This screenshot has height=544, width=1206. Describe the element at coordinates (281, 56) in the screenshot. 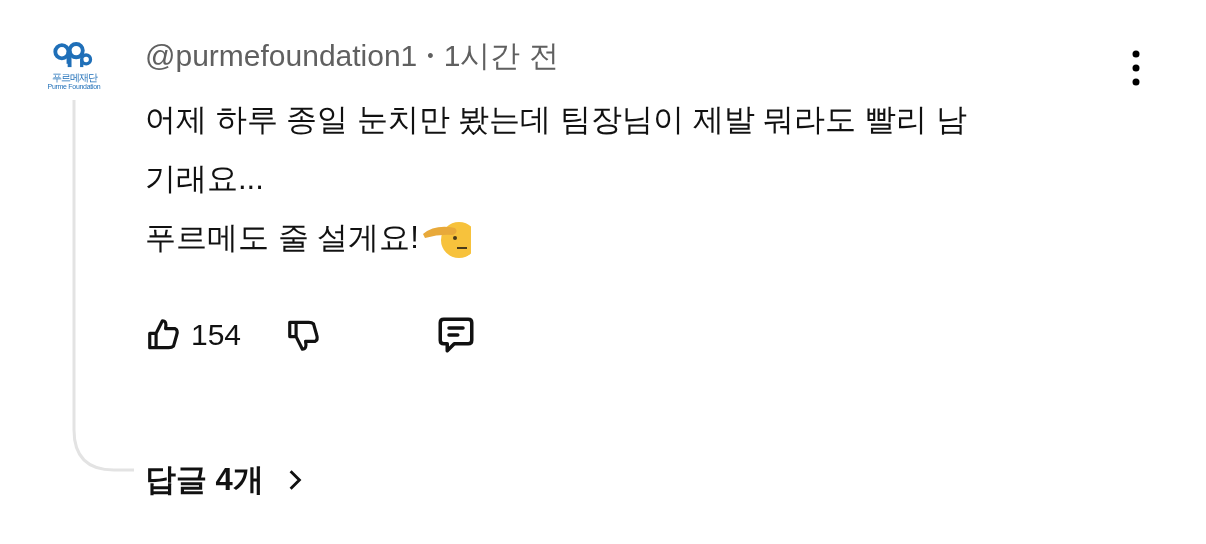

I see `author-name: @purmefoundation1` at that location.